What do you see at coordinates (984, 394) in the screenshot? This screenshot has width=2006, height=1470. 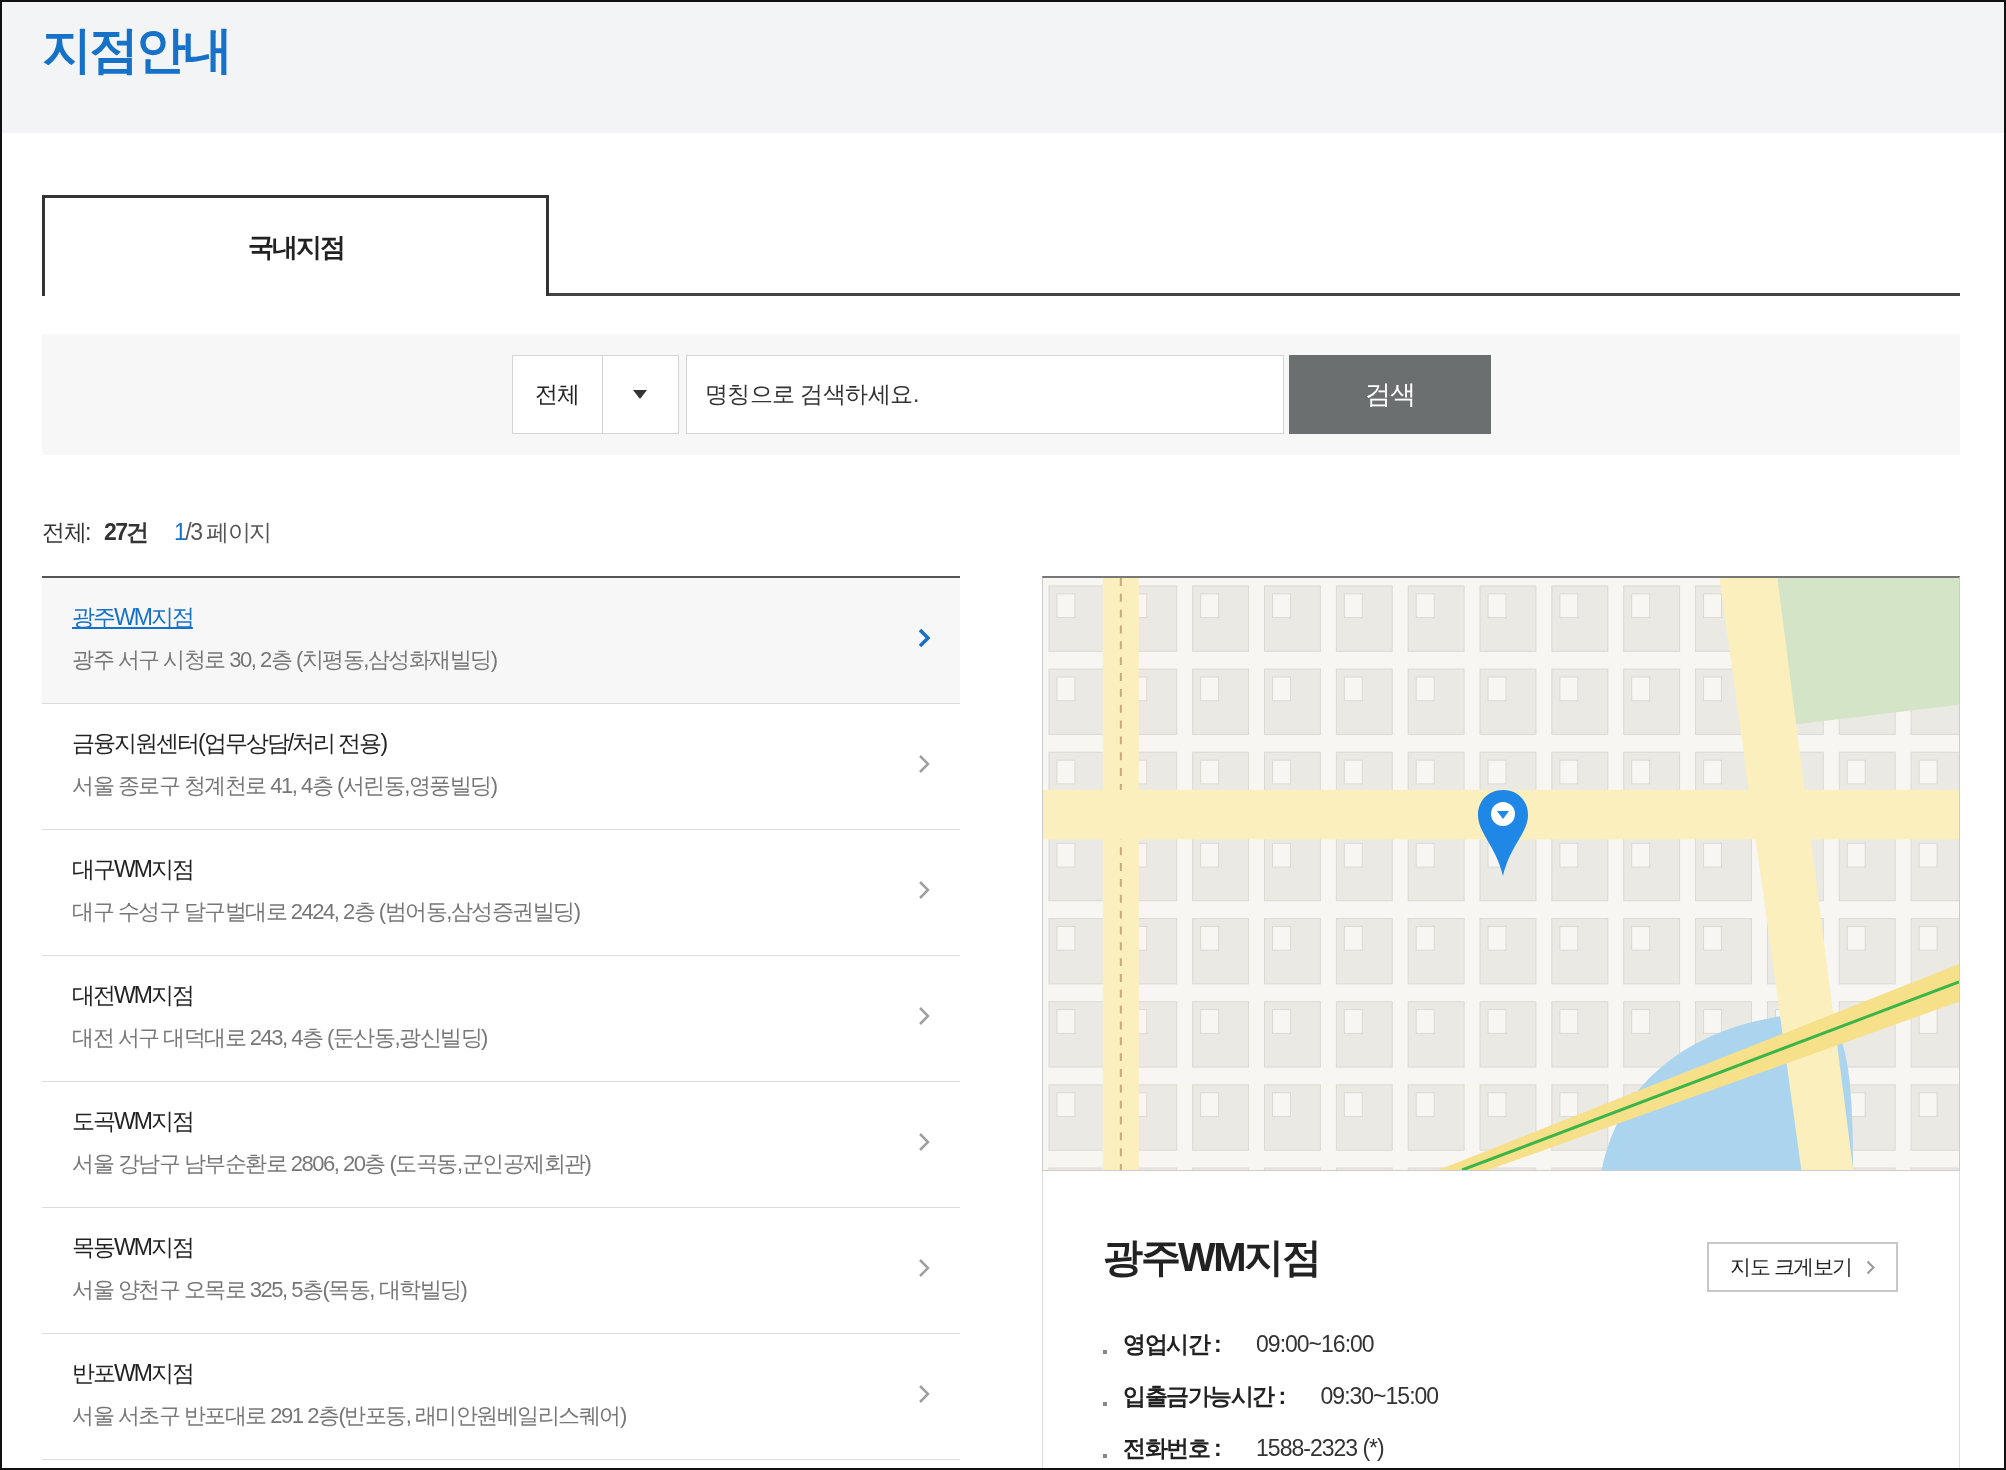 I see `search-field: 명칭으로 검색하세요.` at bounding box center [984, 394].